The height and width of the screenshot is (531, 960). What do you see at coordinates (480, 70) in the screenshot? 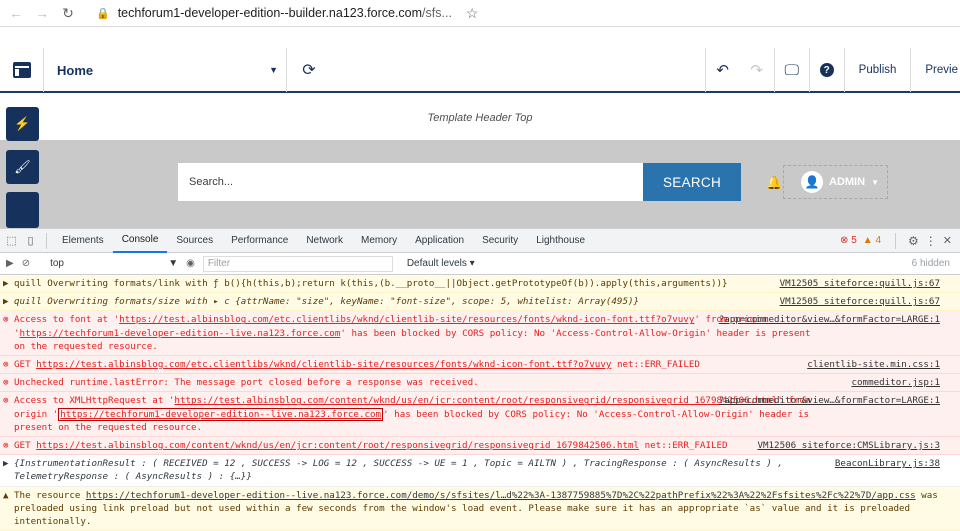
I see `builder-toolbar: Home ▼ ⟳ ↶ ↷ 🖵 ? Publish Previe` at bounding box center [480, 70].